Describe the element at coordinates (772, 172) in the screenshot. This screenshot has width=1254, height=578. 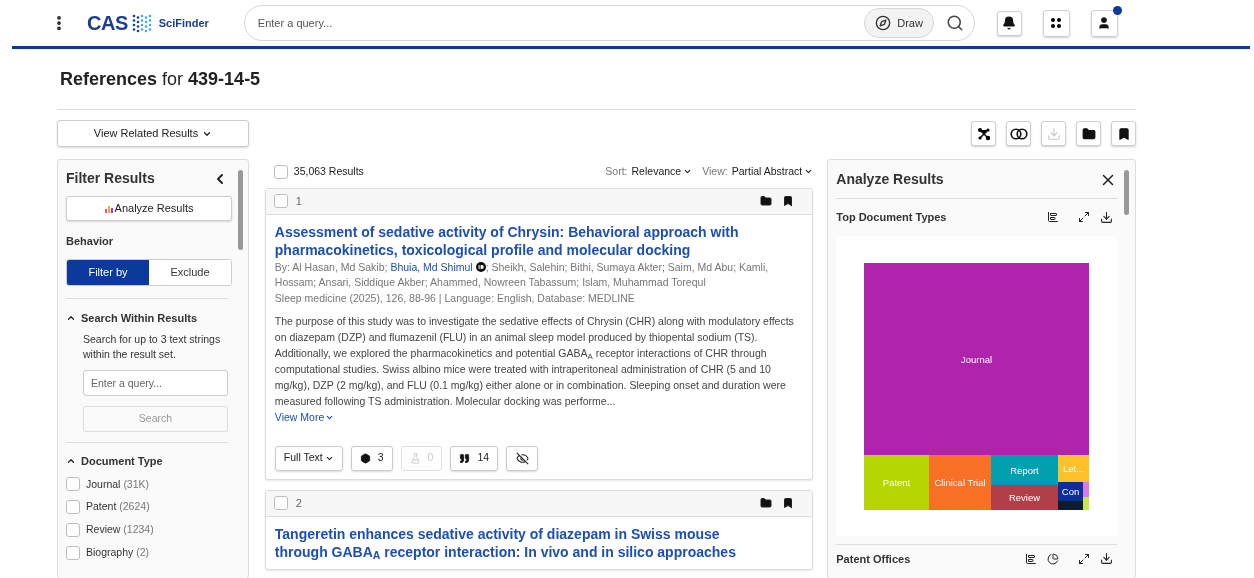
I see `view-dropdown: Partial Abstract` at that location.